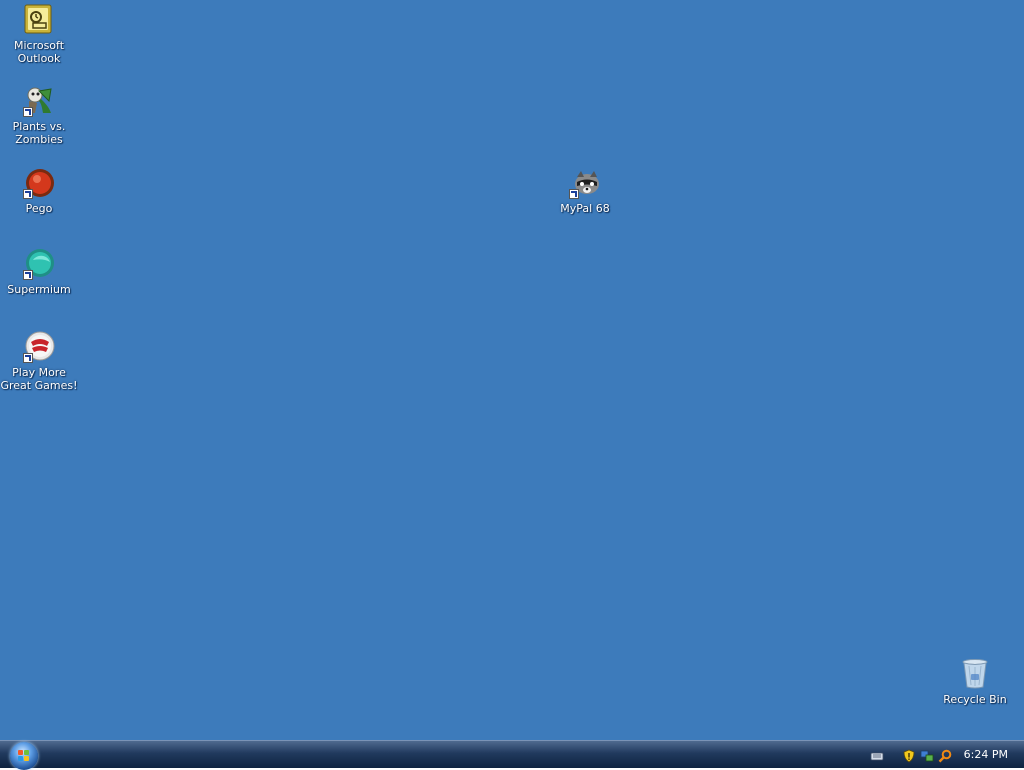  What do you see at coordinates (927, 755) in the screenshot?
I see `network-icon` at bounding box center [927, 755].